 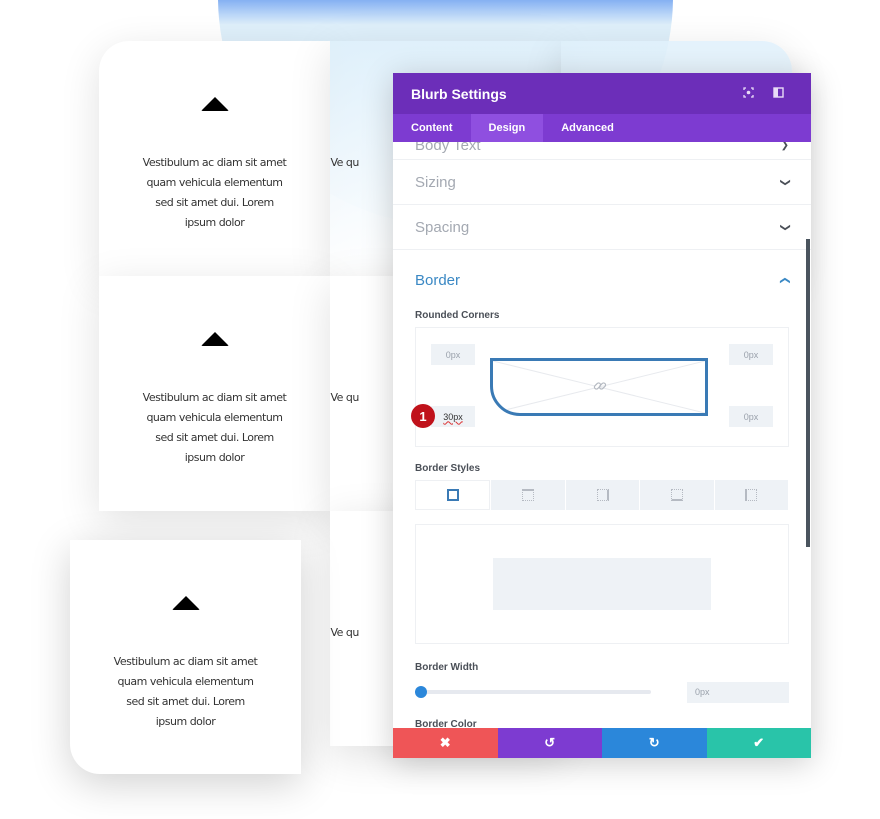 I want to click on section-label: Spacing, so click(x=442, y=227).